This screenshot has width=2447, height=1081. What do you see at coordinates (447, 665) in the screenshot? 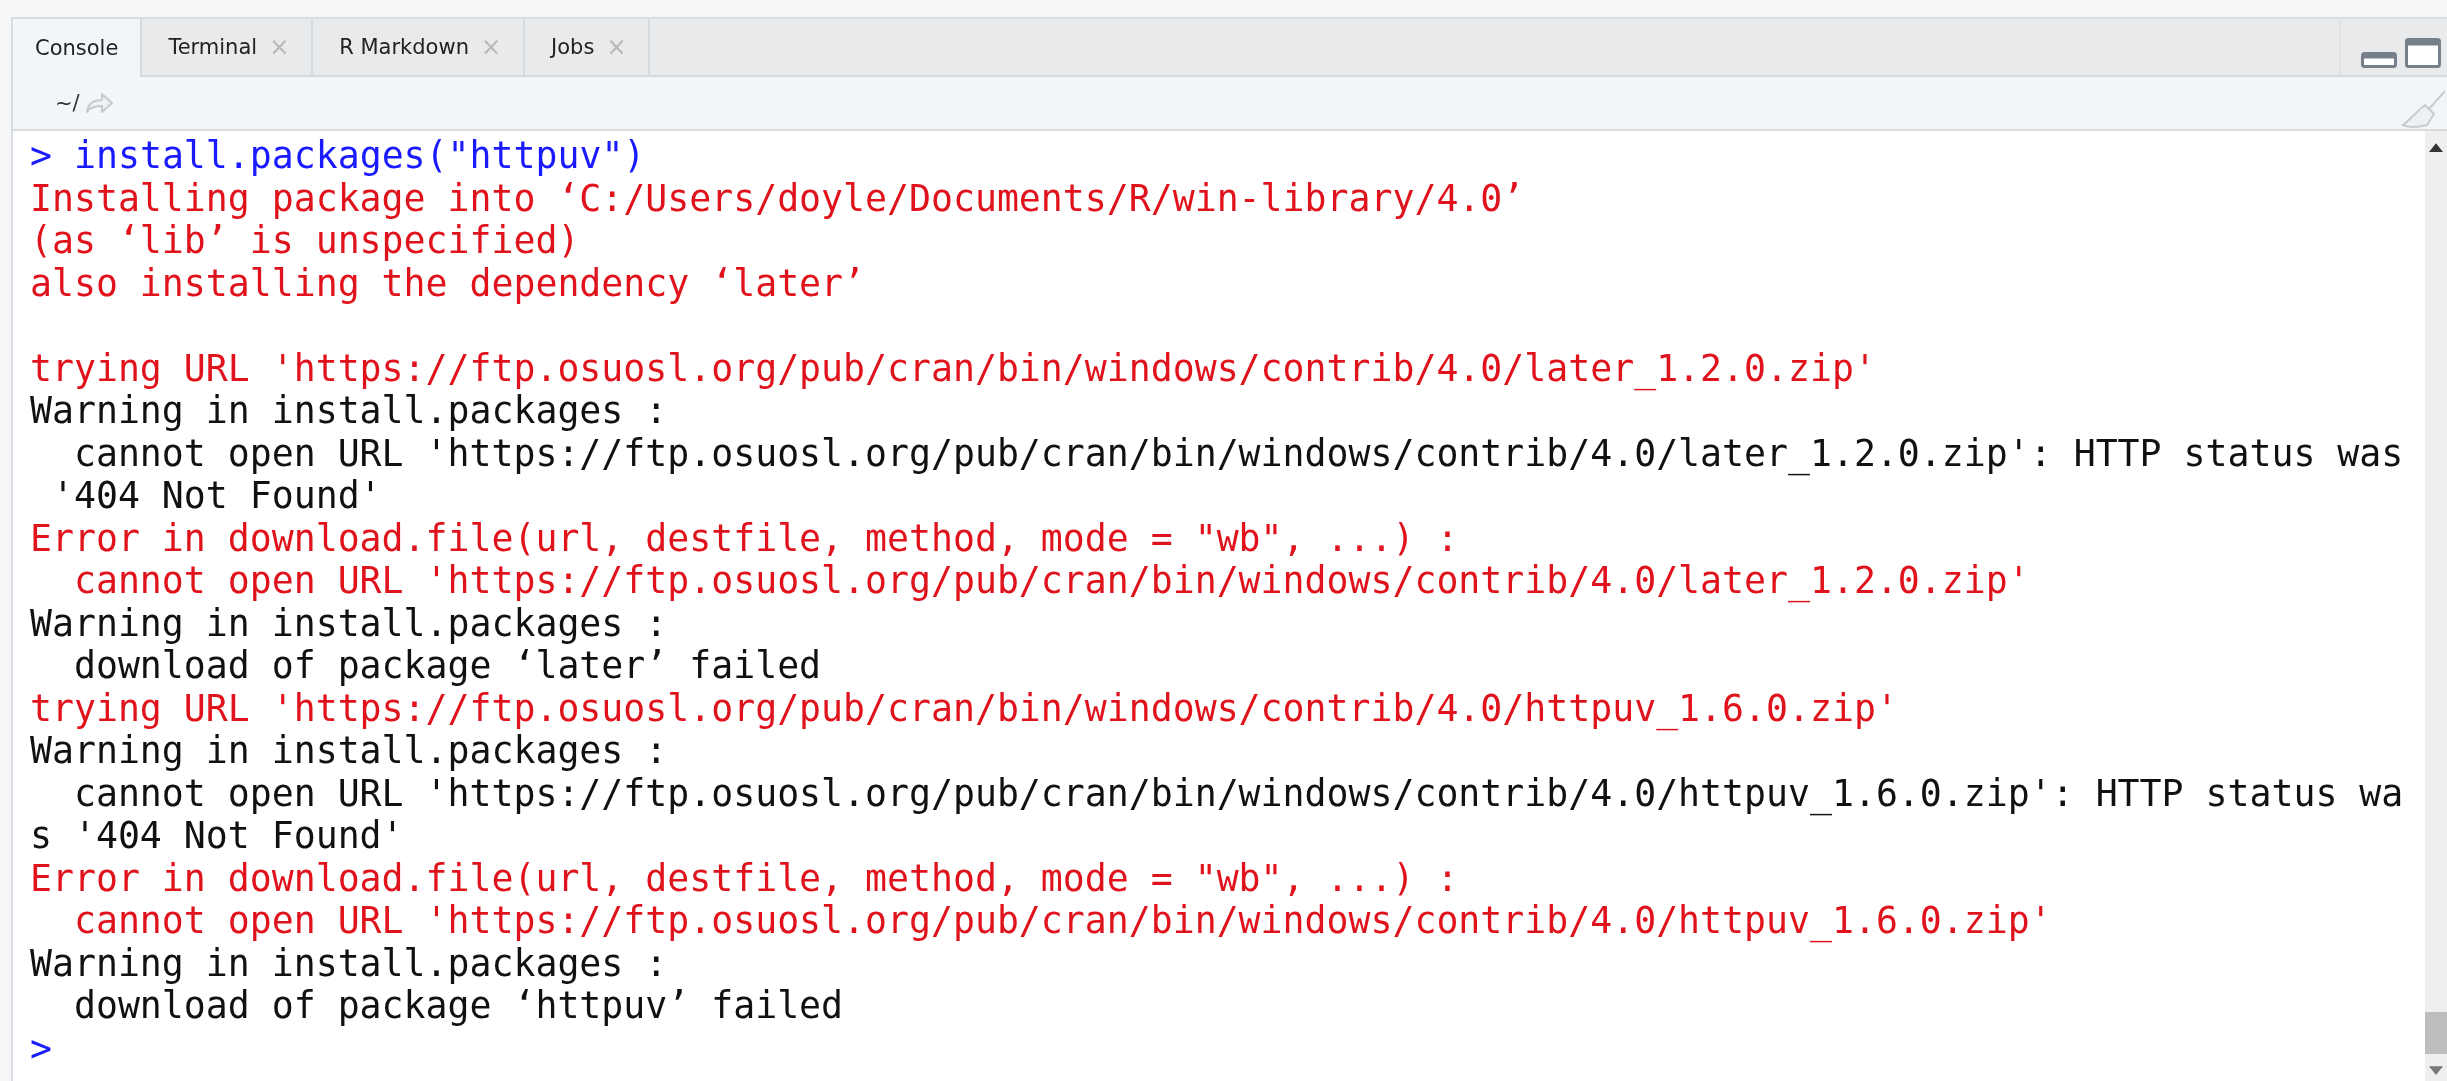
I see `output-text: download of package ‘later’ failed` at bounding box center [447, 665].